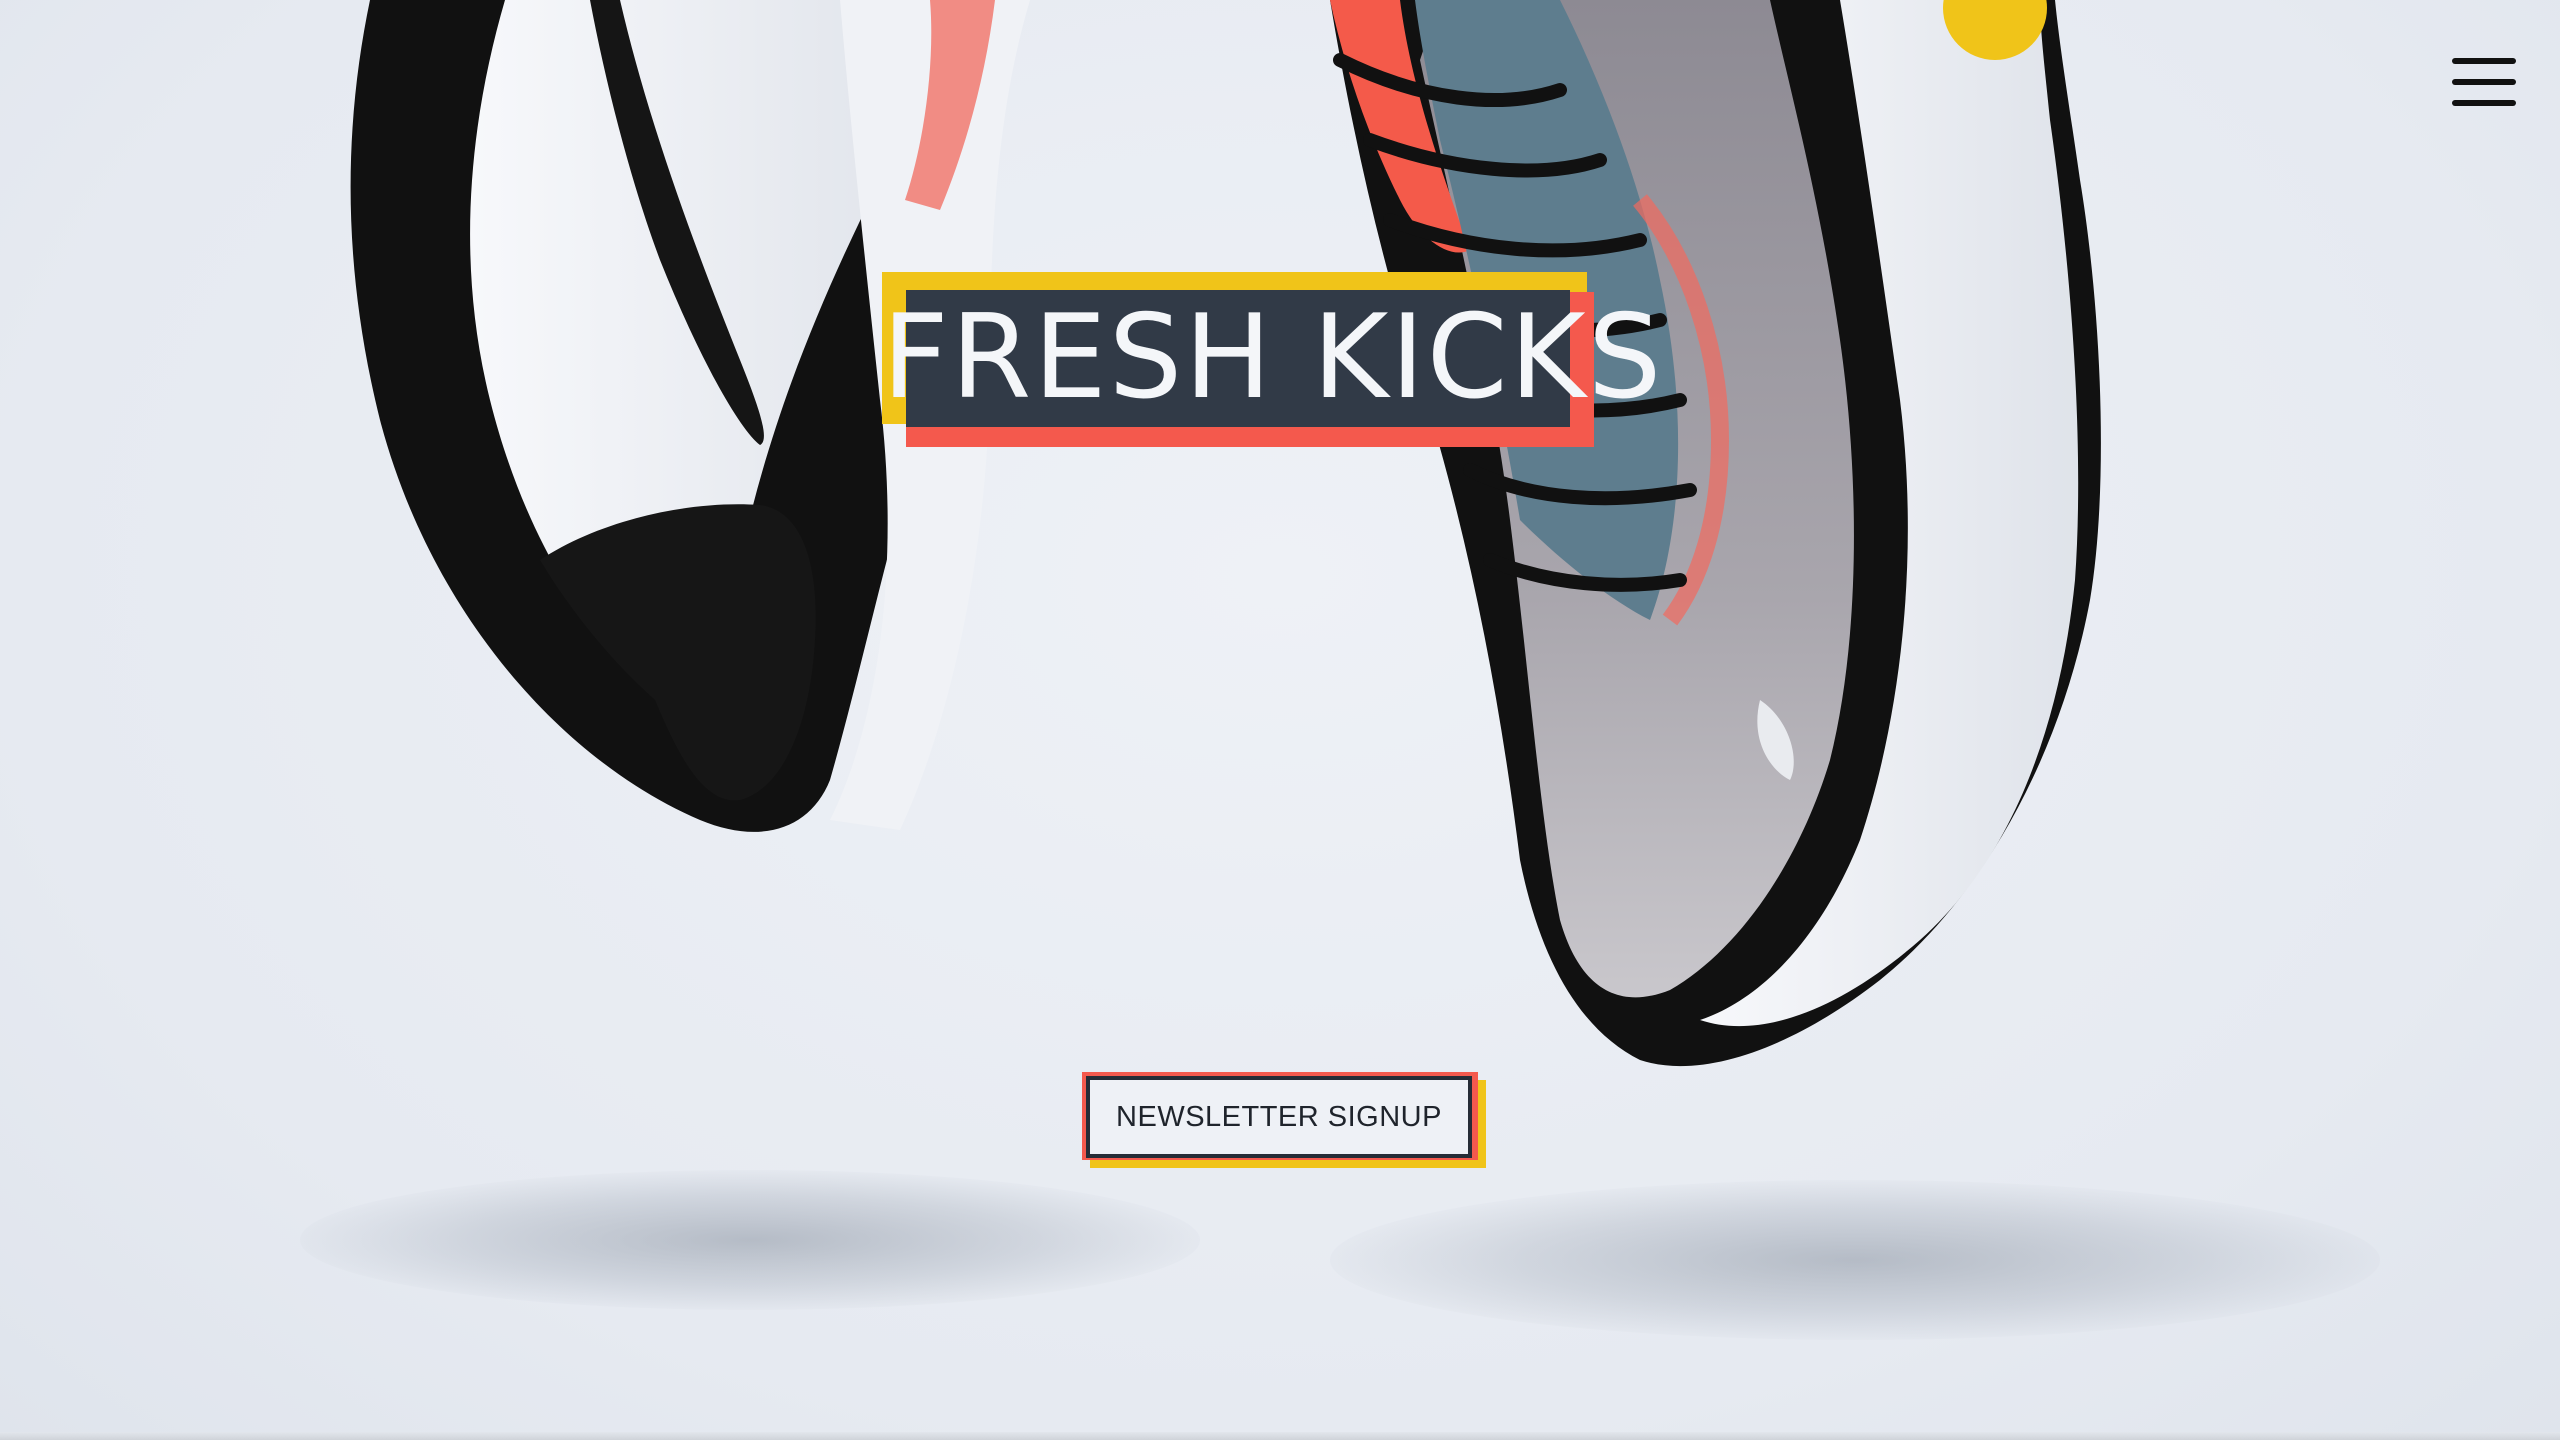 This screenshot has width=2560, height=1440. I want to click on newsletter-signup-button: NEWSLETTER SIGNUP, so click(1284, 1120).